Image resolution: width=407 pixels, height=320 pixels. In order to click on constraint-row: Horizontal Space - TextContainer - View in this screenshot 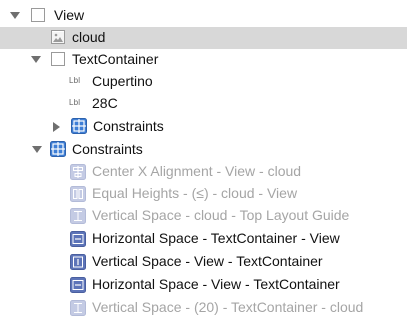, I will do `click(203, 239)`.